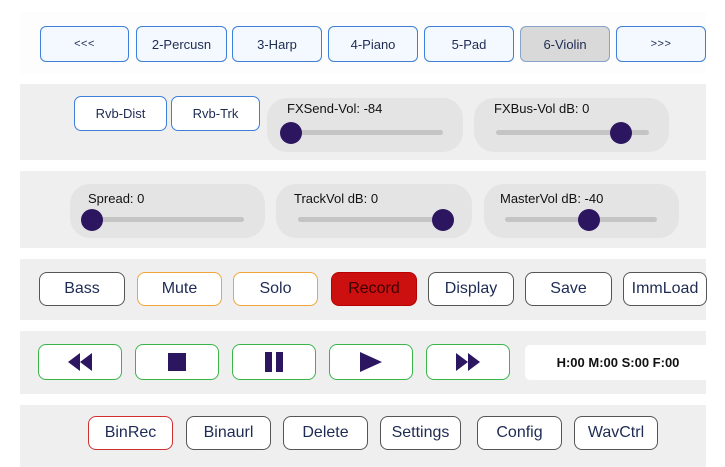 The height and width of the screenshot is (467, 725). I want to click on record-button: Record, so click(374, 289).